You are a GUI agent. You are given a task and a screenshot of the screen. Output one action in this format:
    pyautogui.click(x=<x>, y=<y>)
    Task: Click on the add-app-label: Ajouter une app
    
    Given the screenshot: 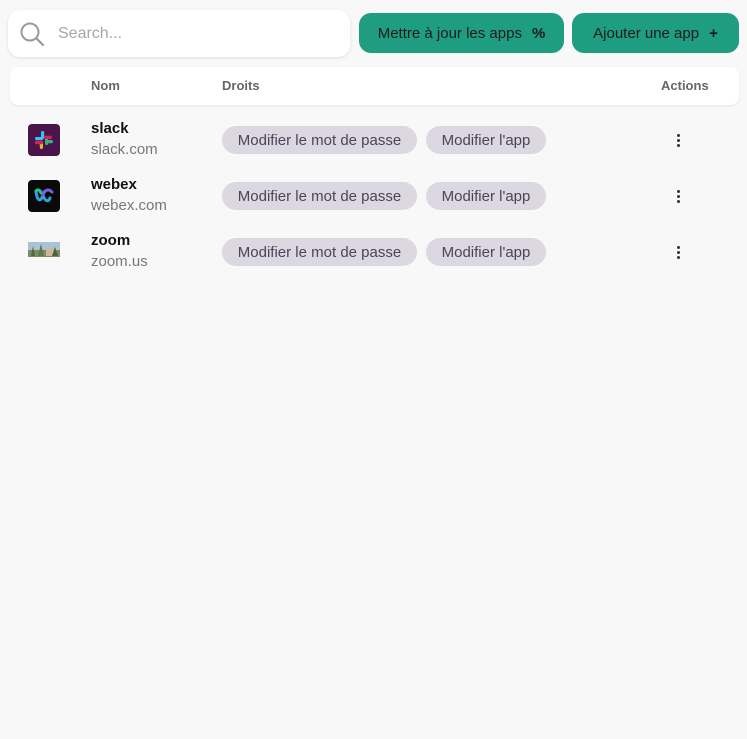 What is the action you would take?
    pyautogui.click(x=646, y=33)
    